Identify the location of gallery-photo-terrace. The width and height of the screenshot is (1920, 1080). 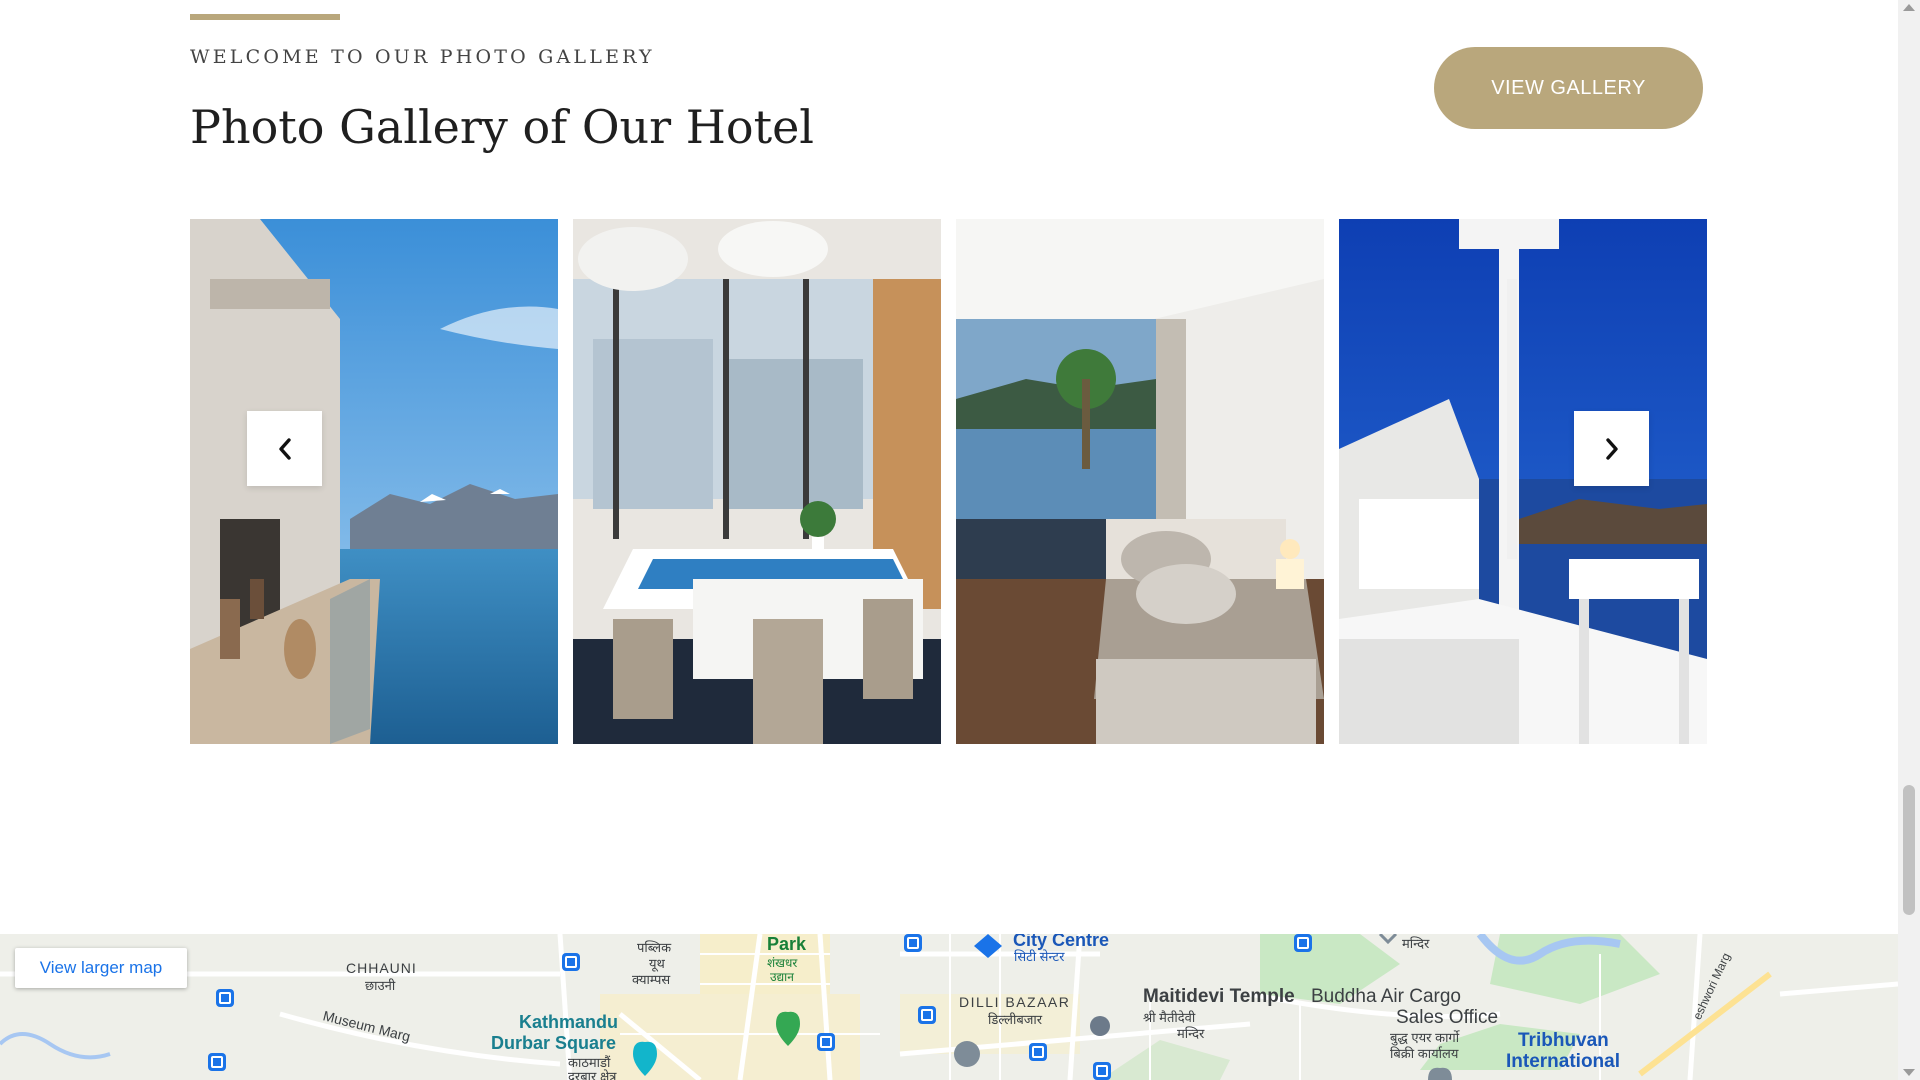
(1523, 481).